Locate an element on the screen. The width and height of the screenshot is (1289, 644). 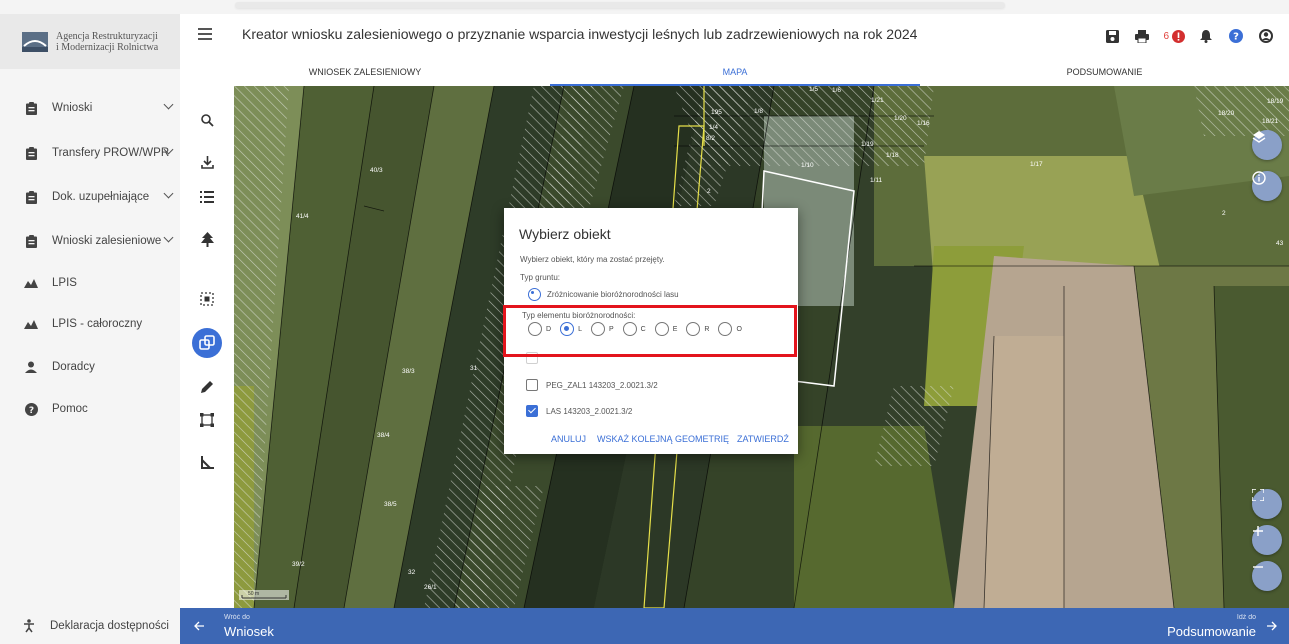
confirm-button: ZATWIERDŹ is located at coordinates (763, 439).